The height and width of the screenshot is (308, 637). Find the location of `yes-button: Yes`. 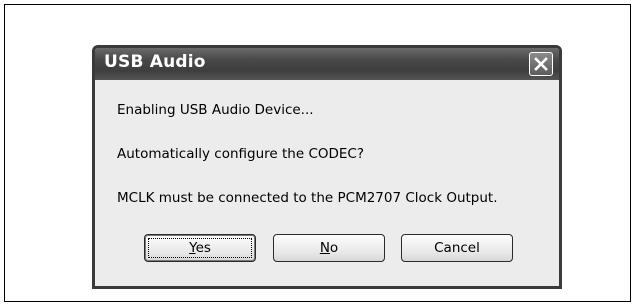

yes-button: Yes is located at coordinates (200, 248).